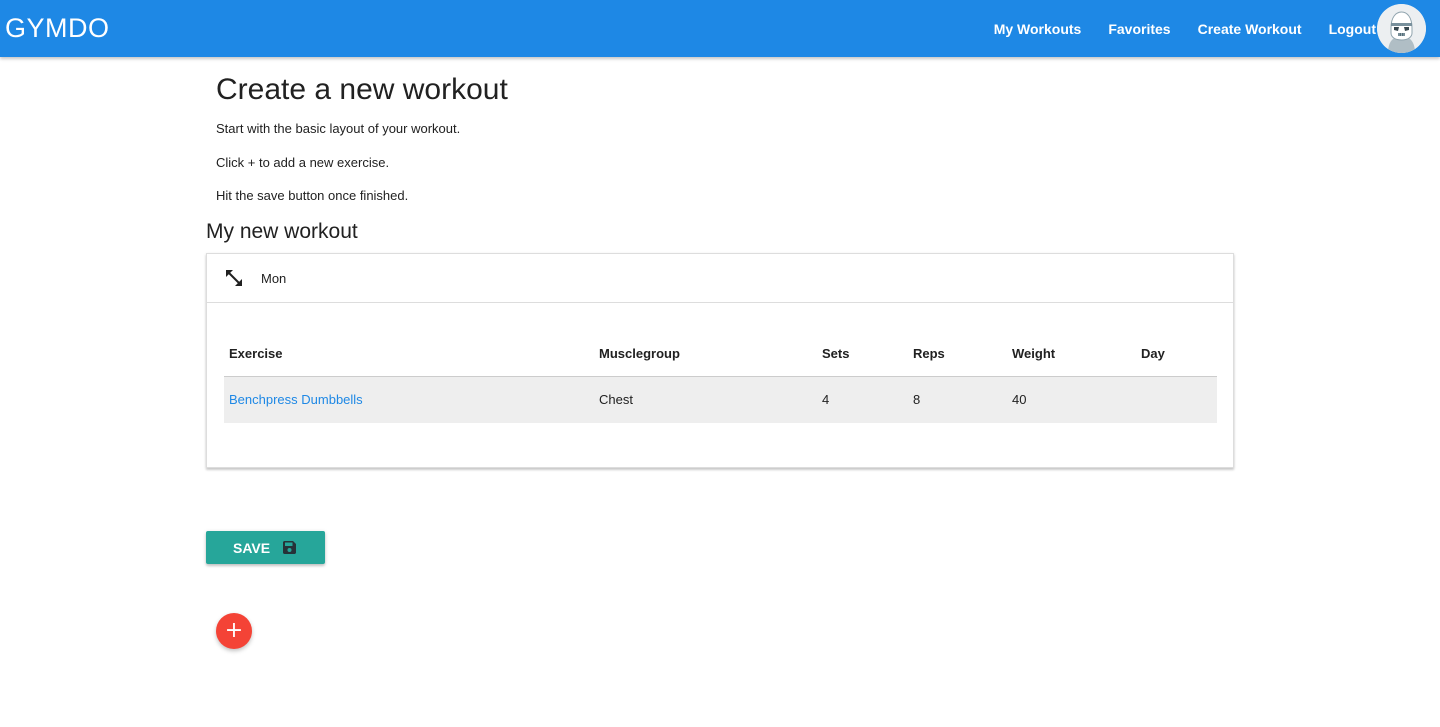  Describe the element at coordinates (1038, 29) in the screenshot. I see `nav-link-my-workouts: My Workouts` at that location.